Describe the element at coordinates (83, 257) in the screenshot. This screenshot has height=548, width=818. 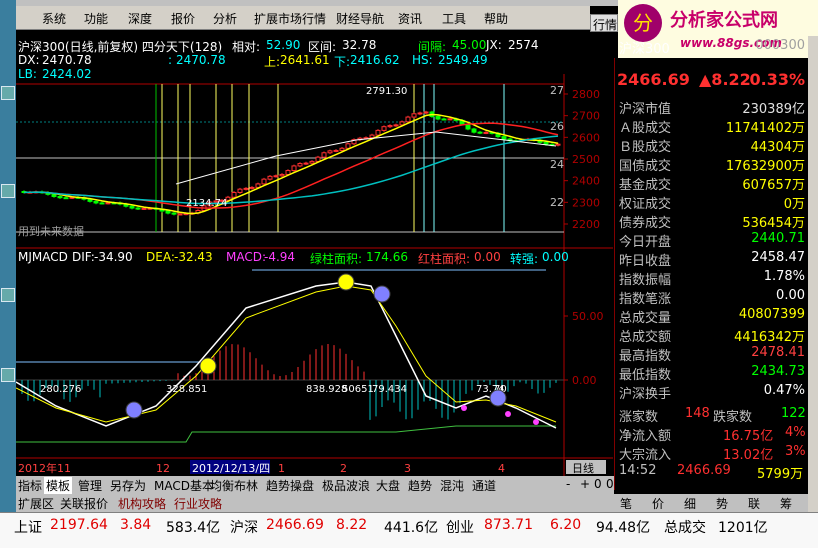
I see `dif-label: DIF:` at that location.